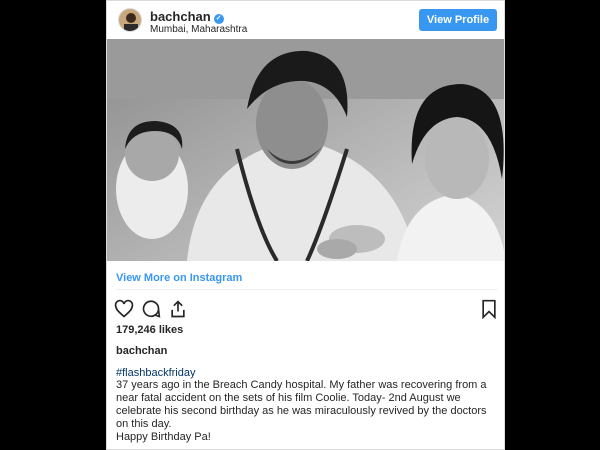  I want to click on bookmark-icon, so click(489, 309).